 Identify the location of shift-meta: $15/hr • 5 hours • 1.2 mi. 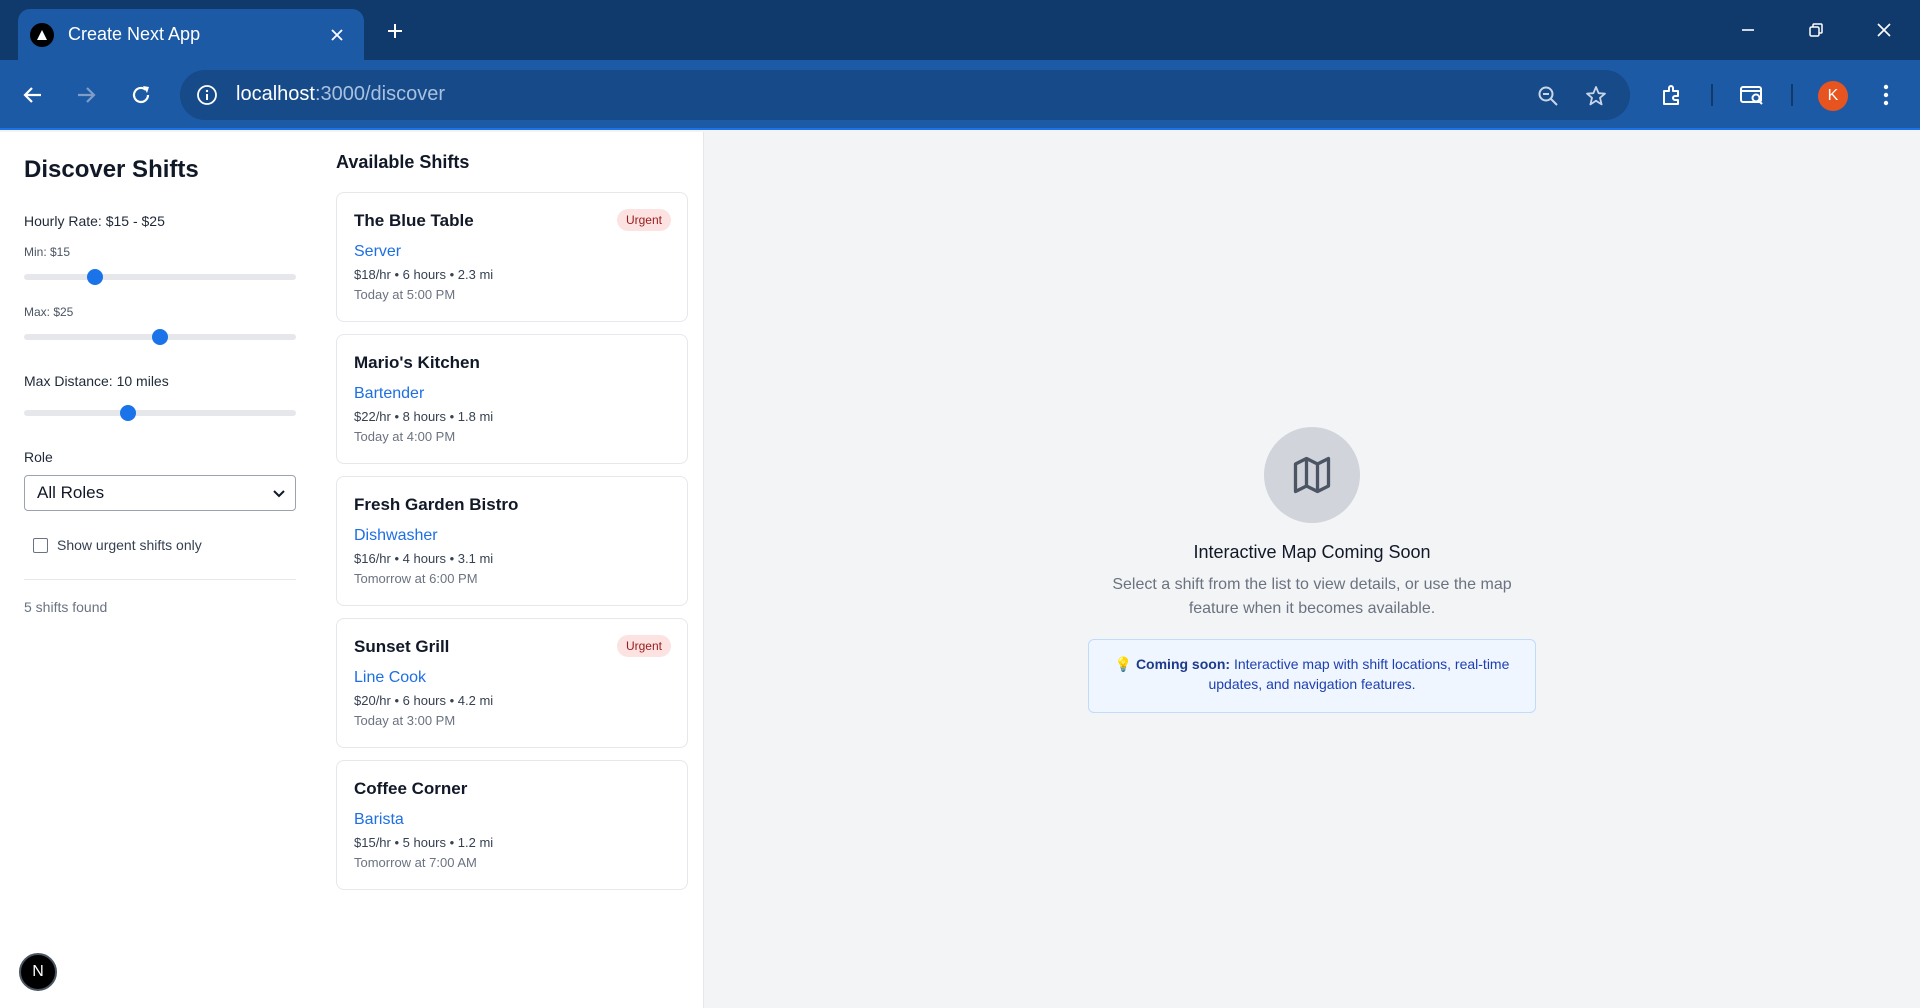
(424, 842).